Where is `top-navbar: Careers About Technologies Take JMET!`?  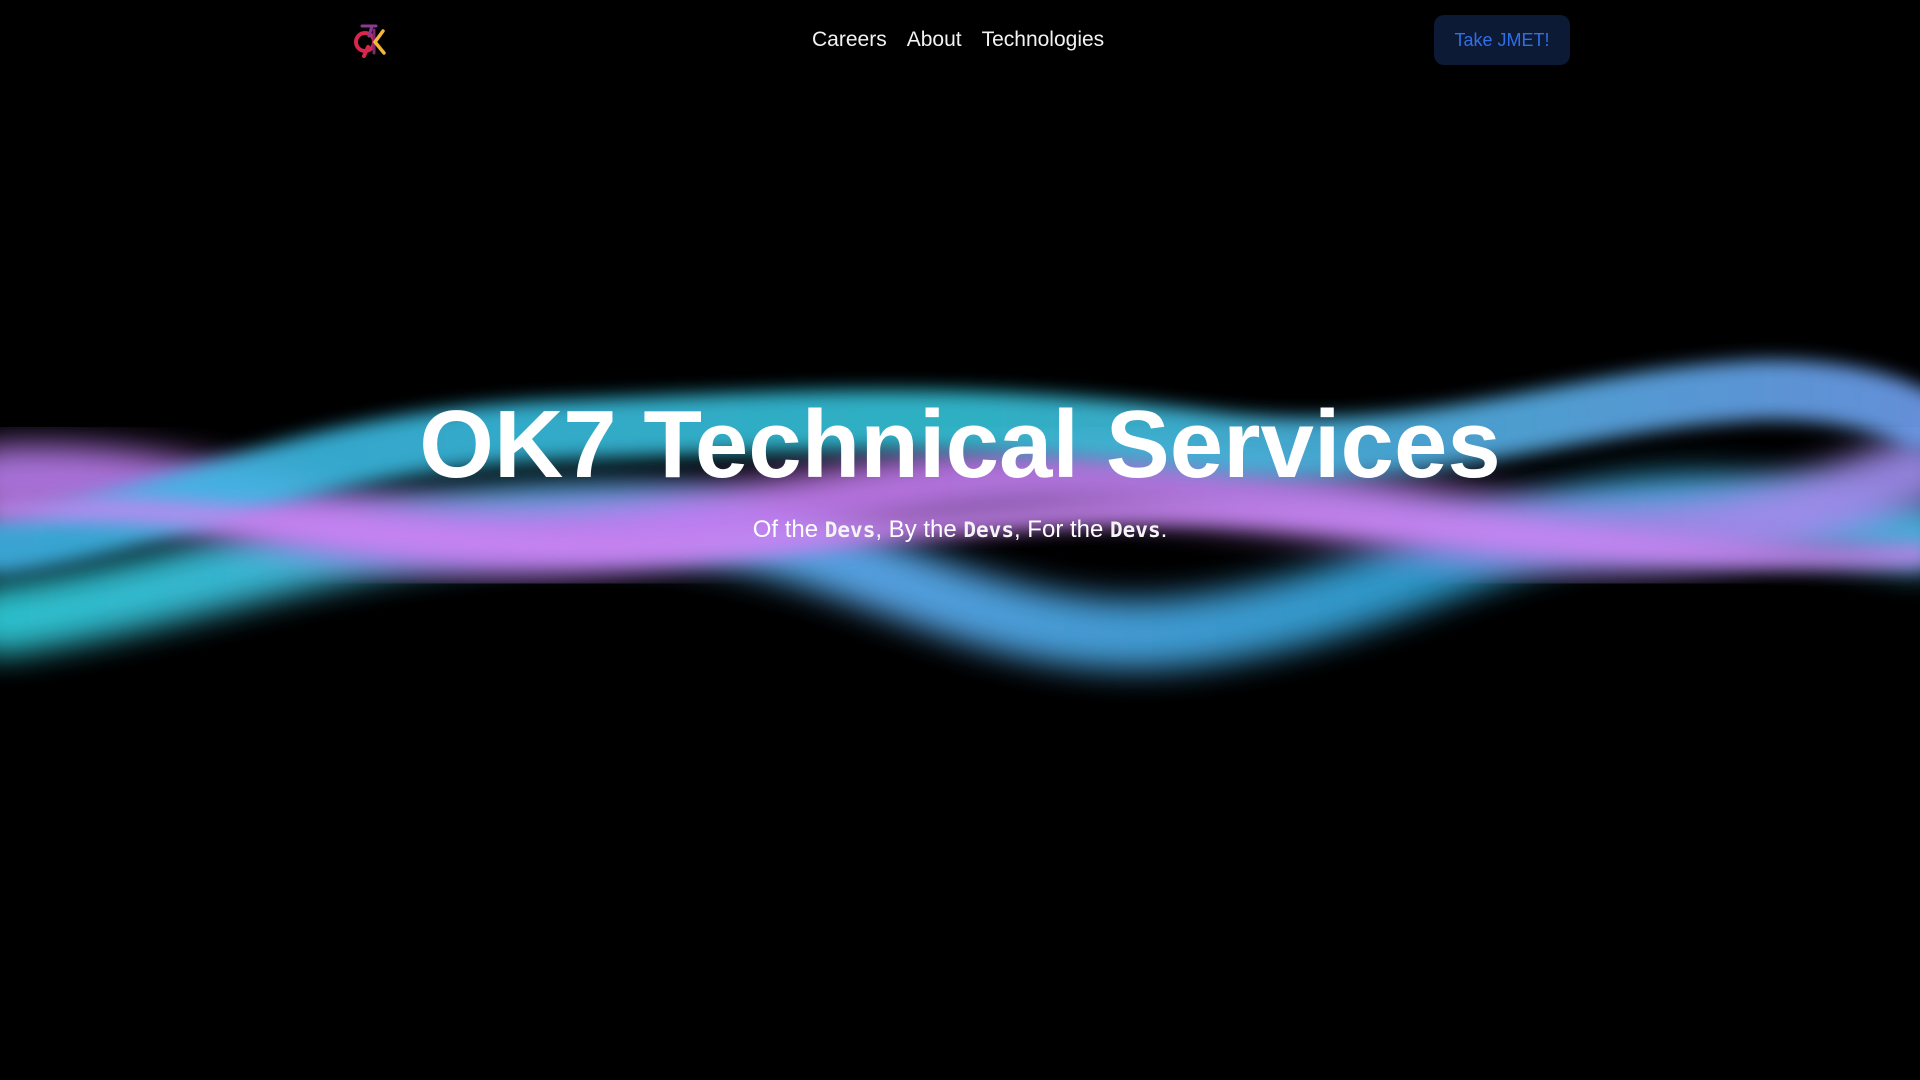 top-navbar: Careers About Technologies Take JMET! is located at coordinates (960, 40).